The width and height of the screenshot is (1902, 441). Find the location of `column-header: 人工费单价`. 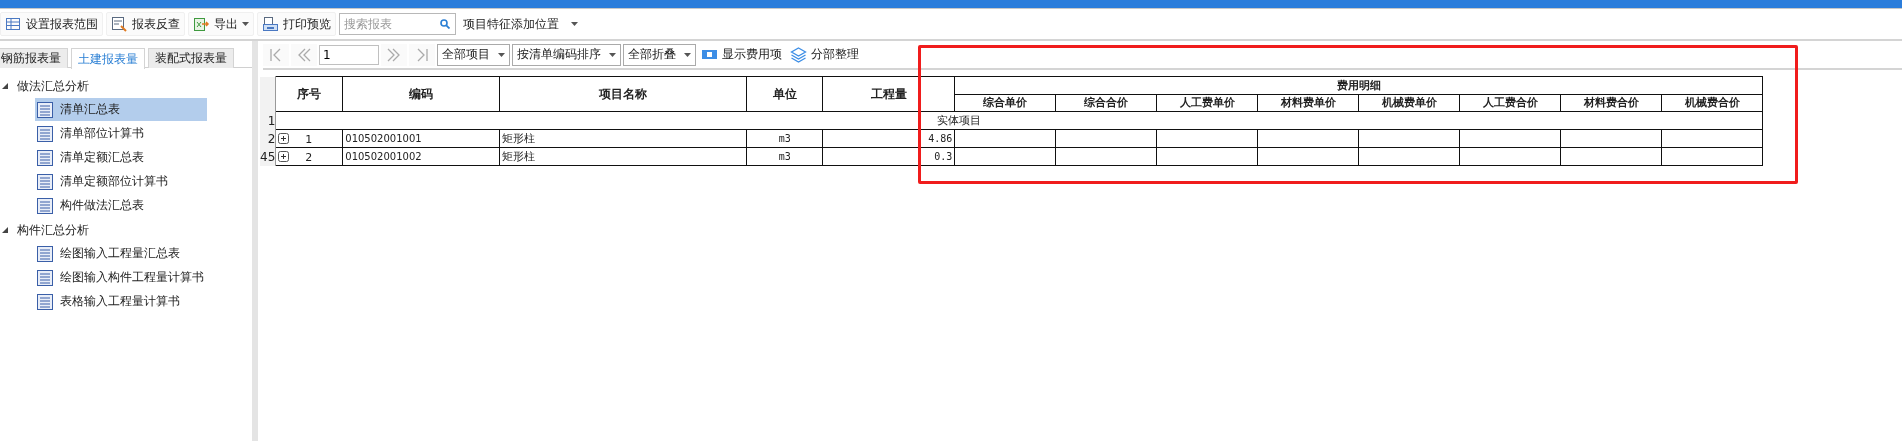

column-header: 人工费单价 is located at coordinates (1207, 103).